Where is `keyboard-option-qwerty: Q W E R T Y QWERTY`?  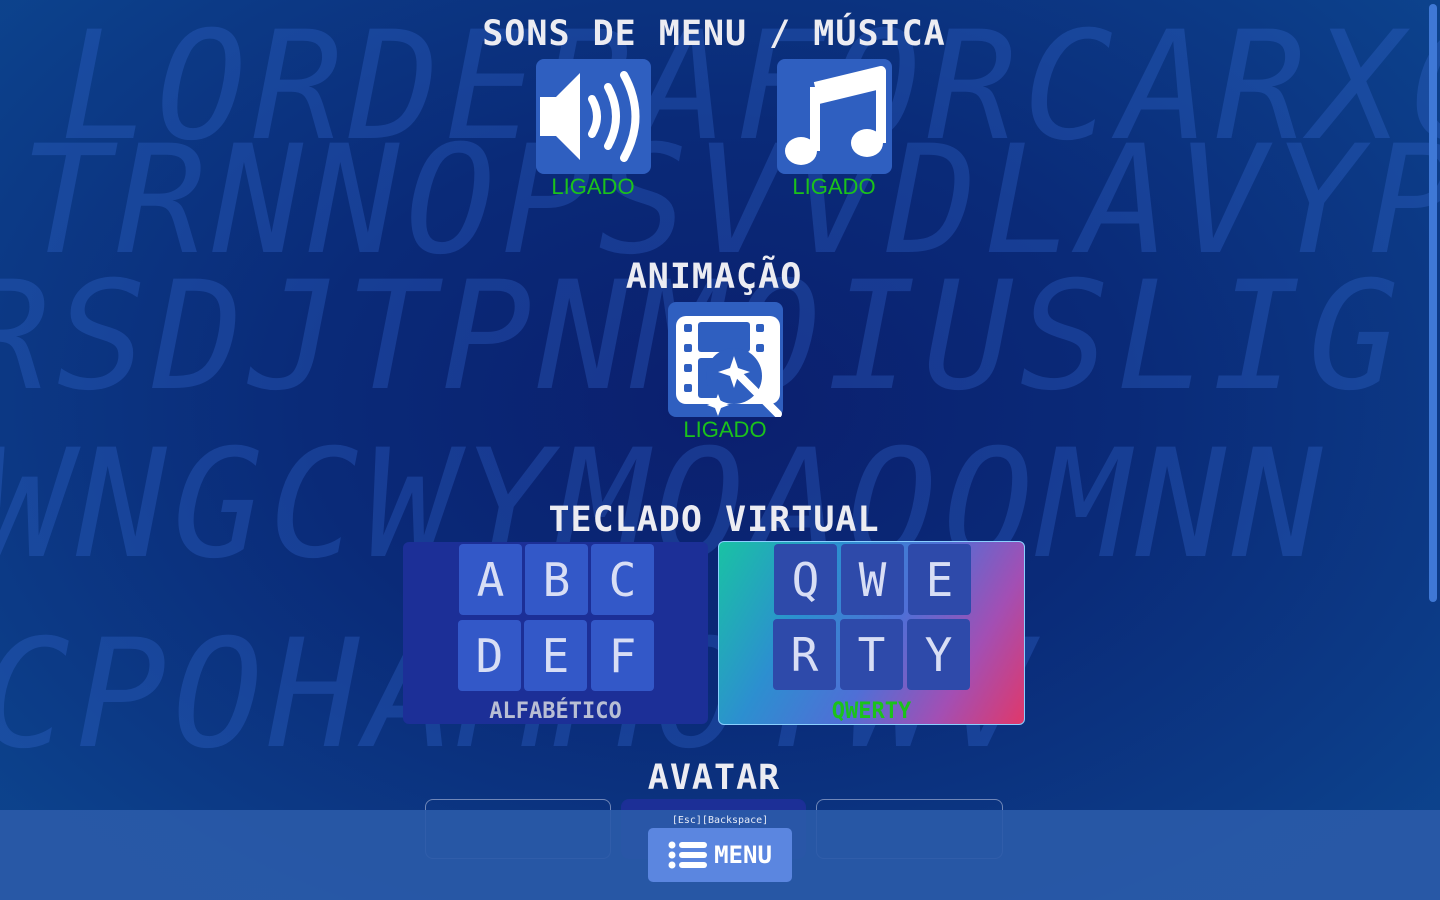
keyboard-option-qwerty: Q W E R T Y QWERTY is located at coordinates (871, 633).